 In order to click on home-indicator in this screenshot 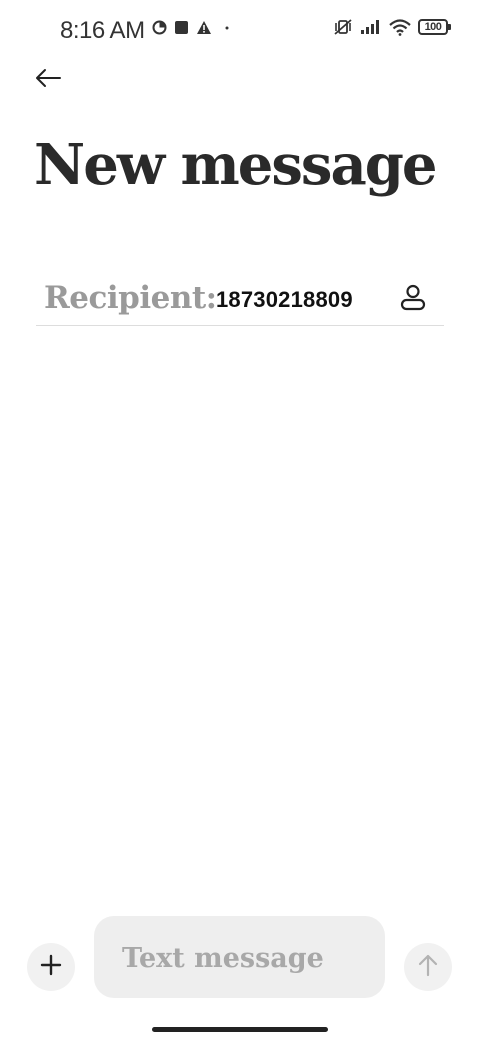, I will do `click(240, 1029)`.